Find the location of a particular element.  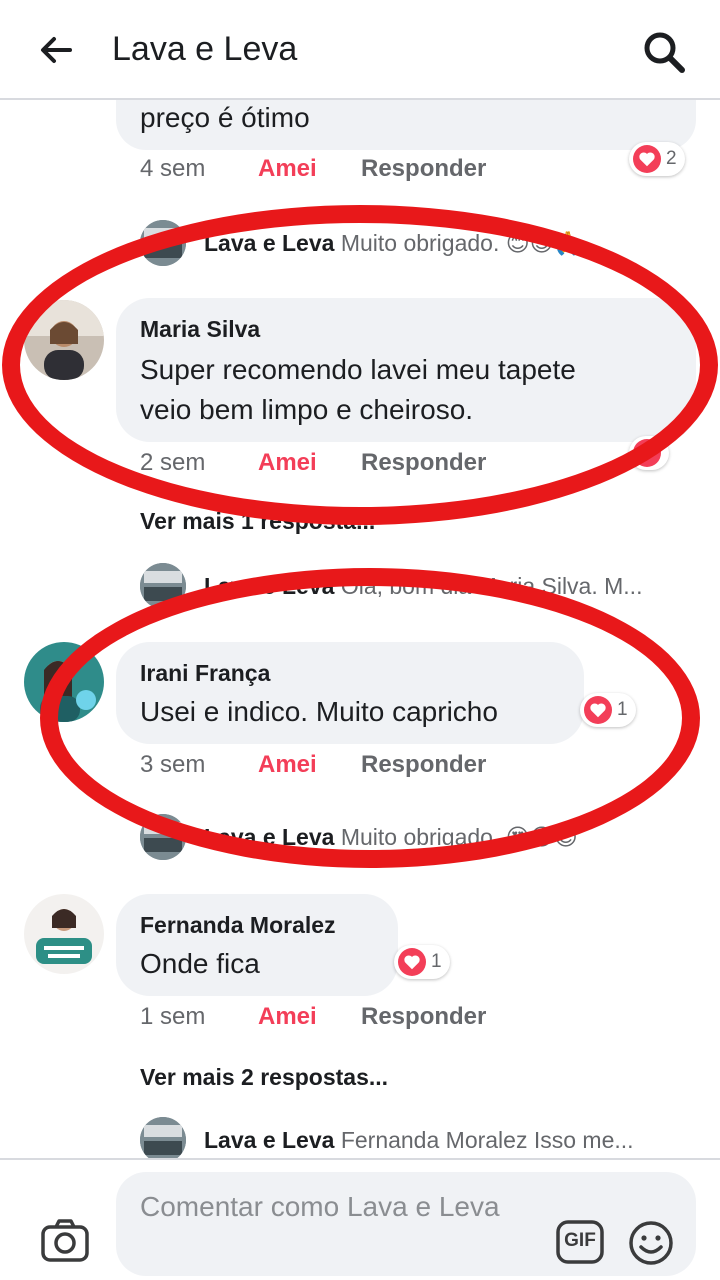

comment-text: preço é ótimo is located at coordinates (225, 117).